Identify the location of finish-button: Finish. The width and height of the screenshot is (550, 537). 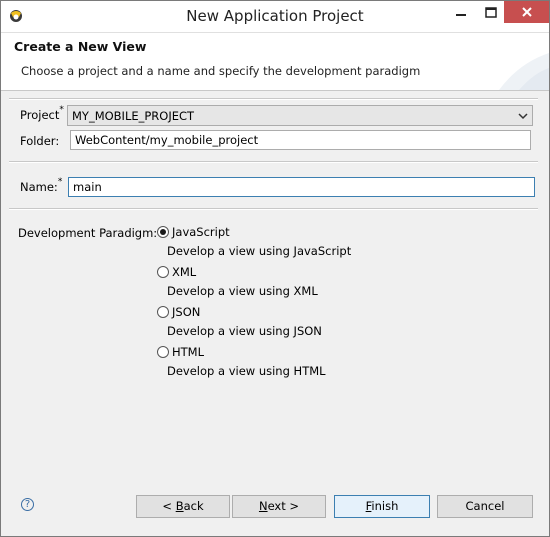
(382, 506).